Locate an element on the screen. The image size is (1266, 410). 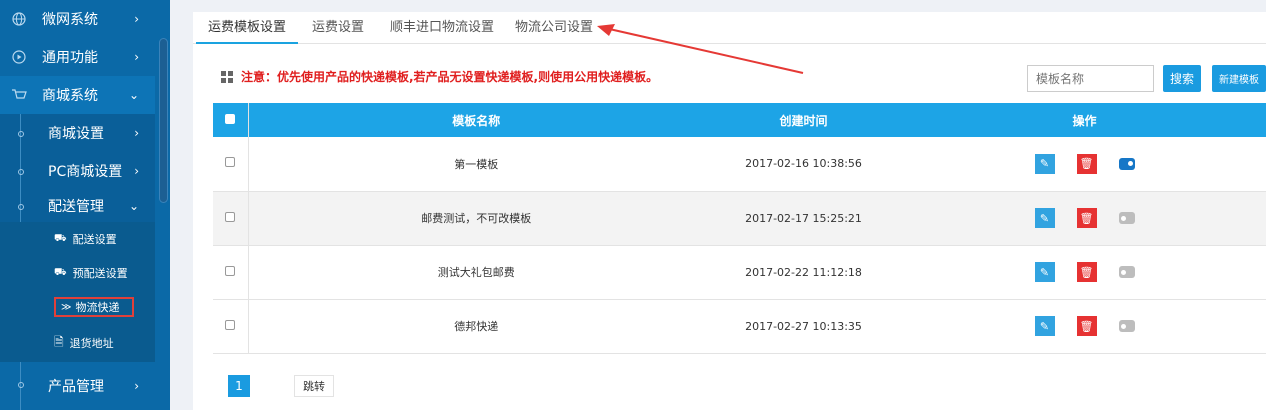
search-input is located at coordinates (1090, 78).